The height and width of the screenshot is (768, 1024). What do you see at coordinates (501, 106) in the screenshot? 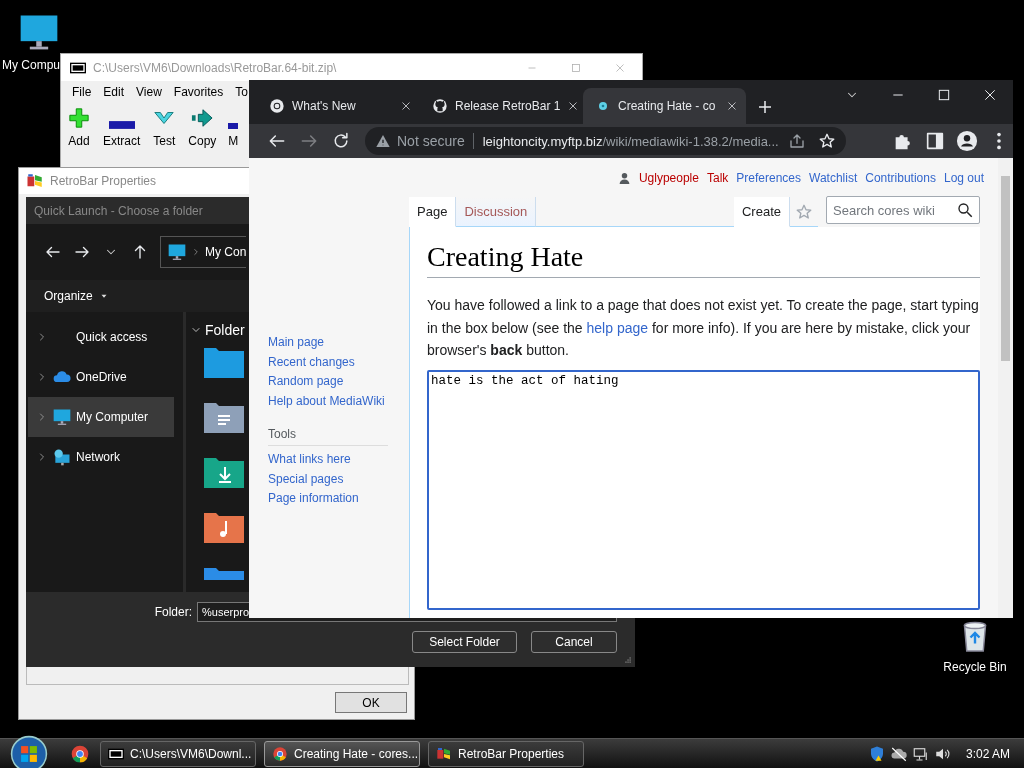
I see `browser-tab: Release RetroBar 1` at bounding box center [501, 106].